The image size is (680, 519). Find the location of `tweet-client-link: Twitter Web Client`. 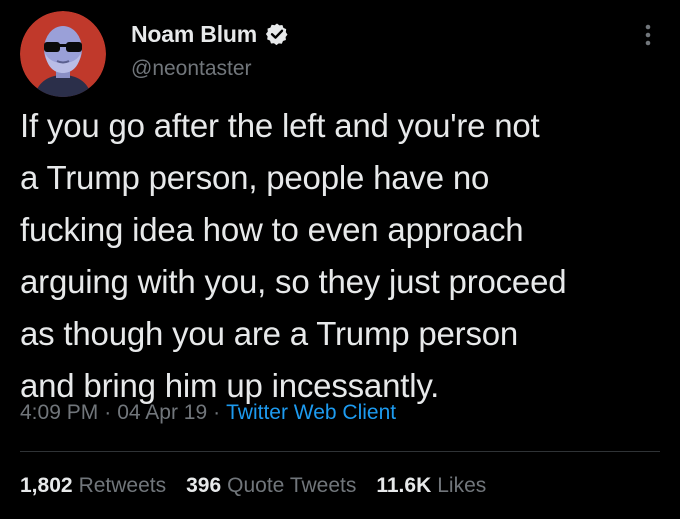

tweet-client-link: Twitter Web Client is located at coordinates (311, 413).